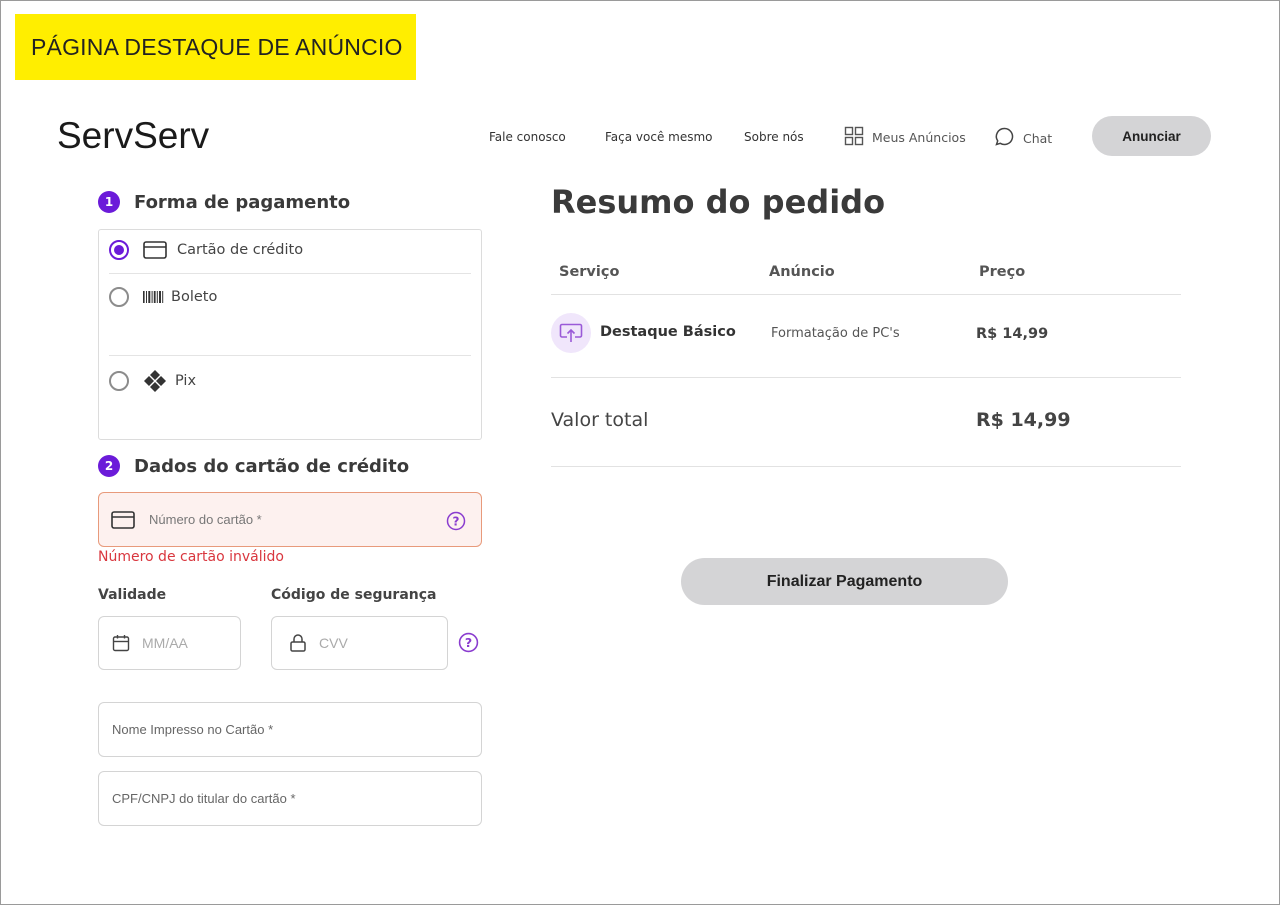  What do you see at coordinates (298, 643) in the screenshot?
I see `lock-icon` at bounding box center [298, 643].